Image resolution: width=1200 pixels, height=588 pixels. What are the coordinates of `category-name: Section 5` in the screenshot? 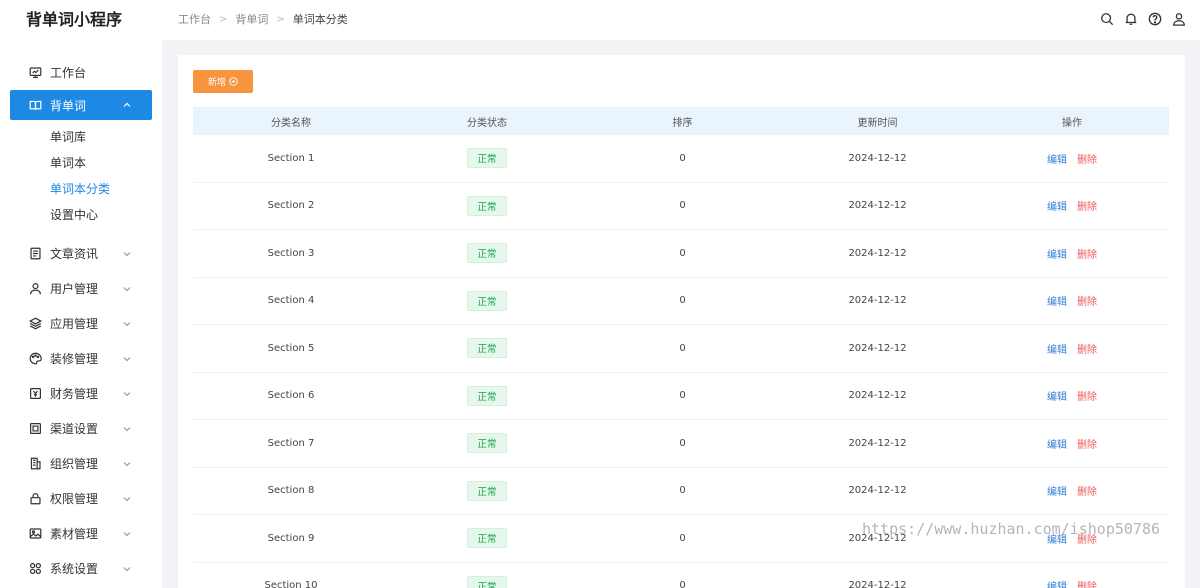 It's located at (291, 348).